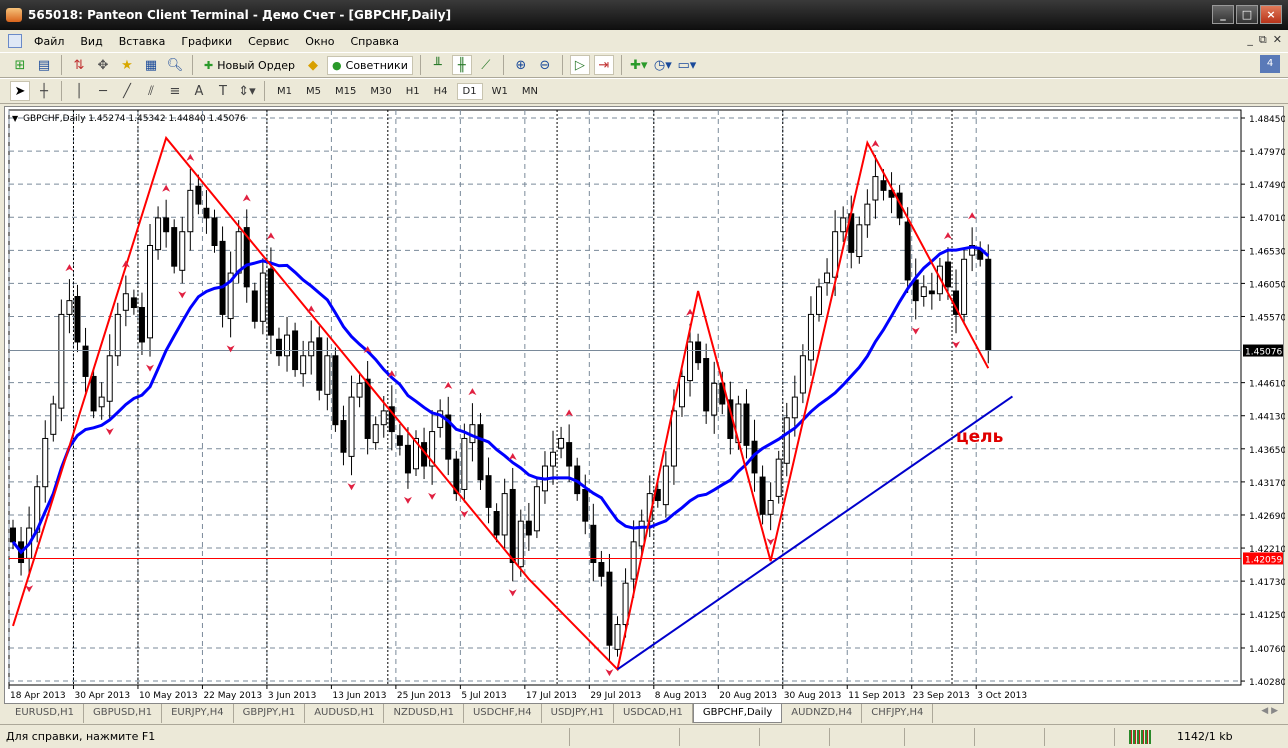  What do you see at coordinates (737, 713) in the screenshot?
I see `chart-tab: GBPCHF,Daily` at bounding box center [737, 713].